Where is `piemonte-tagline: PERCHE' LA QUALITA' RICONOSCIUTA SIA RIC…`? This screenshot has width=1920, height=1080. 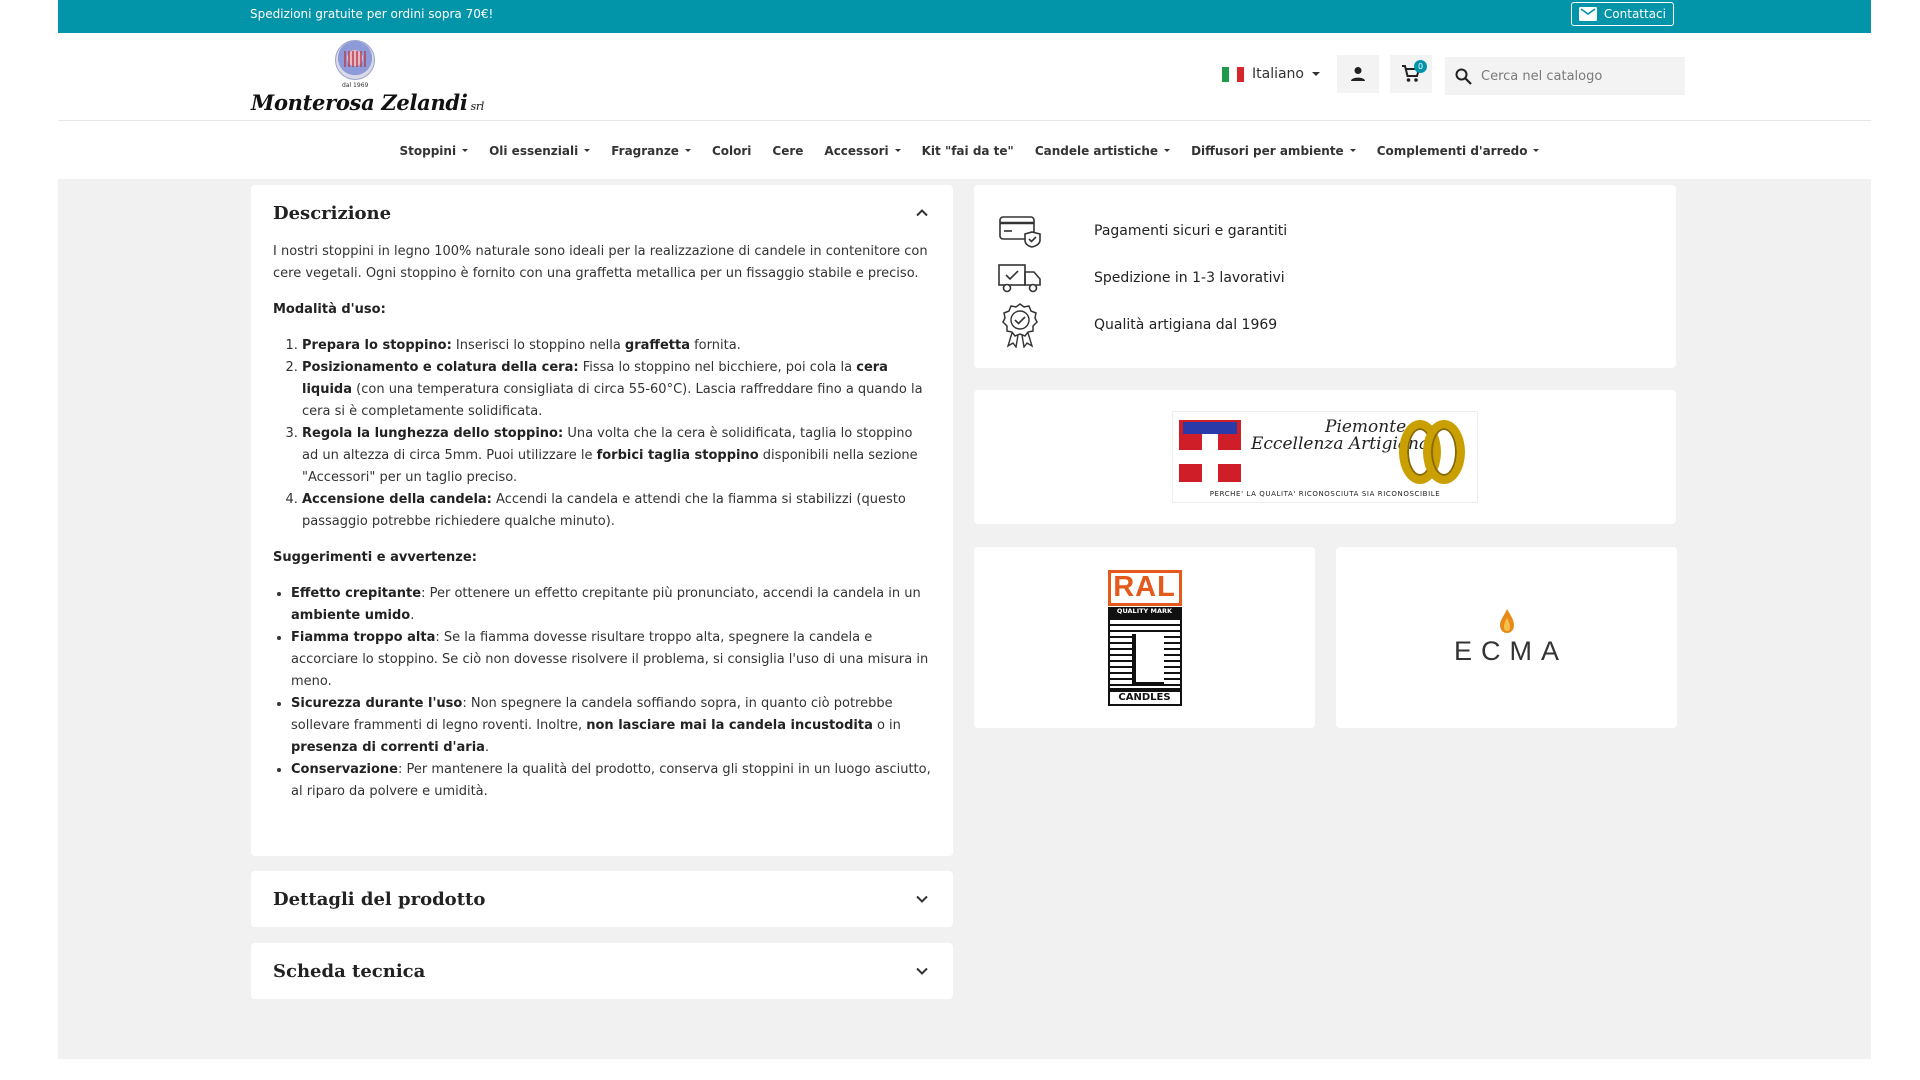
piemonte-tagline: PERCHE' LA QUALITA' RICONOSCIUTA SIA RIC… is located at coordinates (1325, 494).